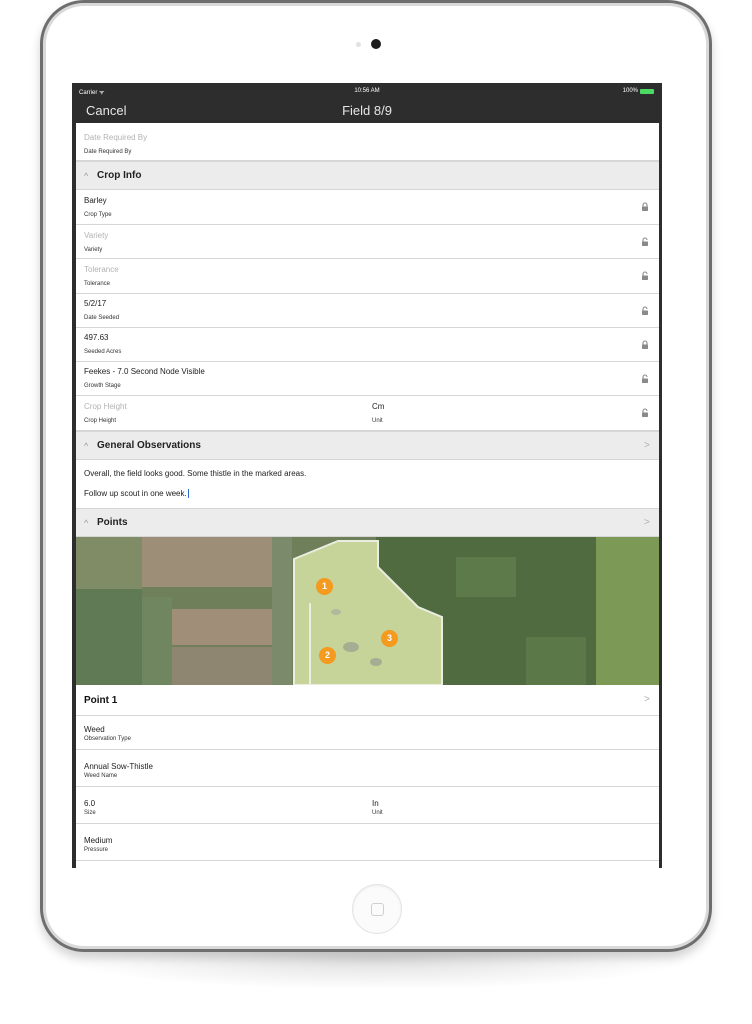  Describe the element at coordinates (101, 269) in the screenshot. I see `tolerance-value: Tolerance` at that location.